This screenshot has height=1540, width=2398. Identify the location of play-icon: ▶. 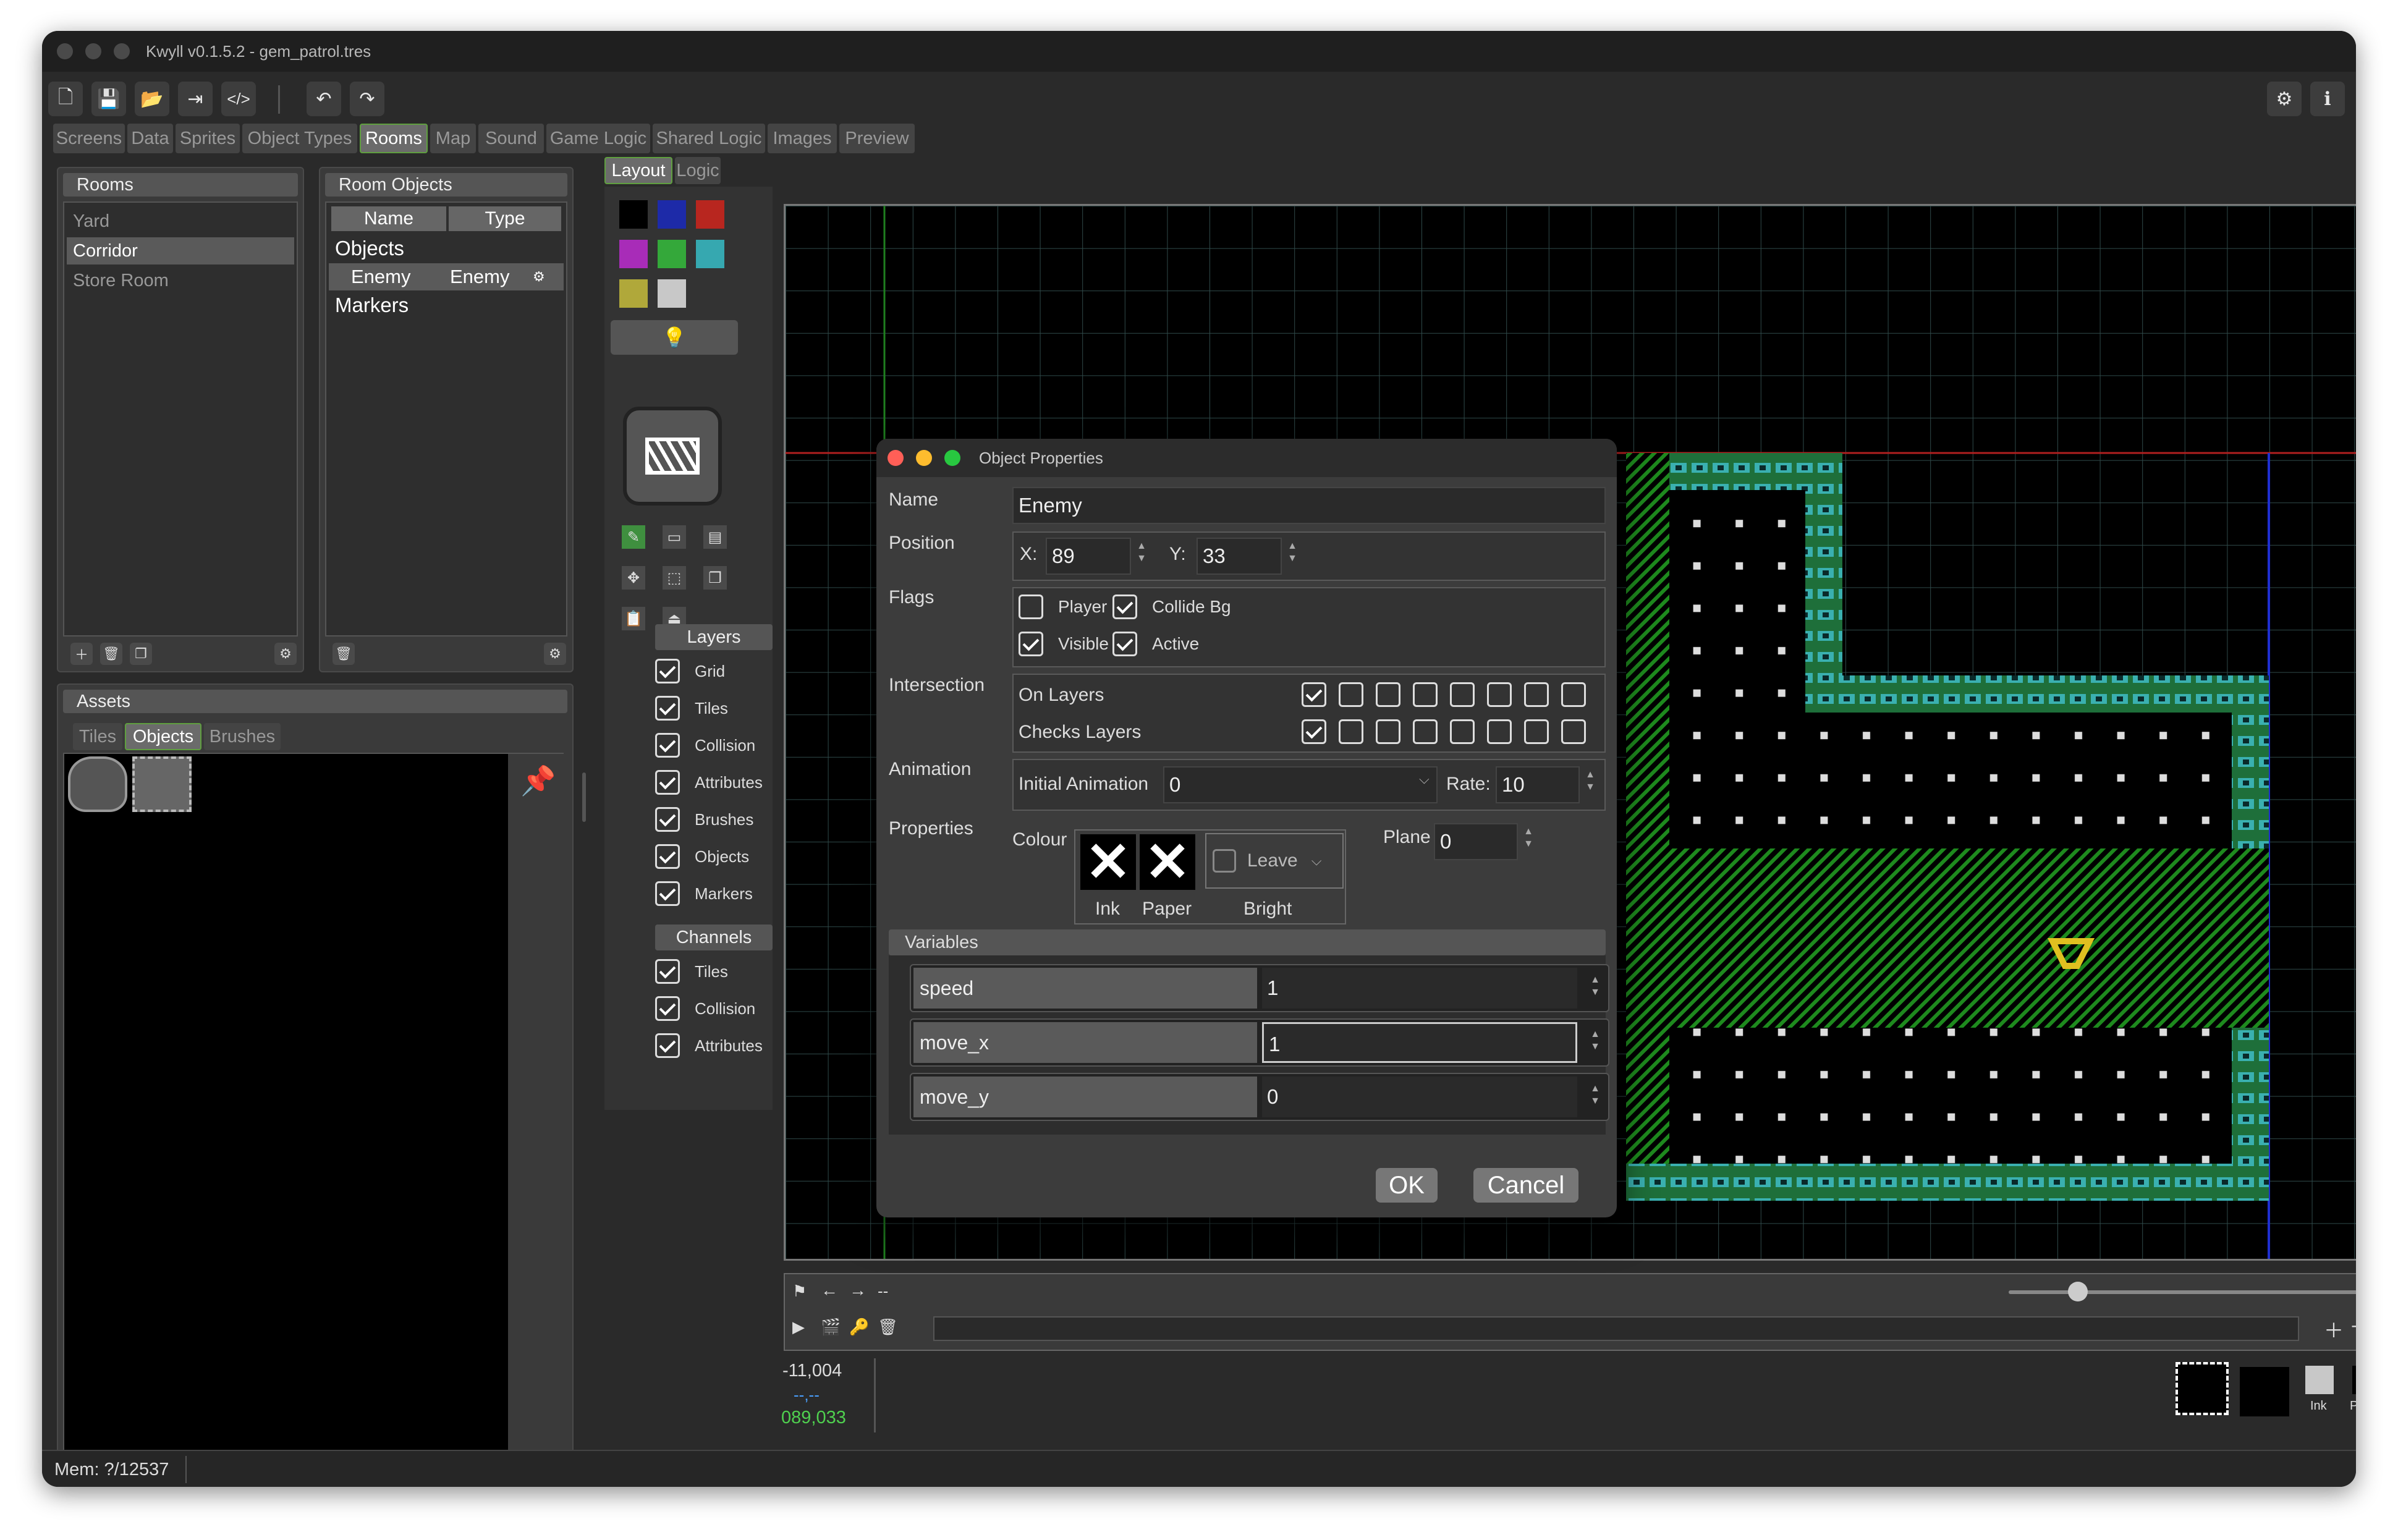
(798, 1327).